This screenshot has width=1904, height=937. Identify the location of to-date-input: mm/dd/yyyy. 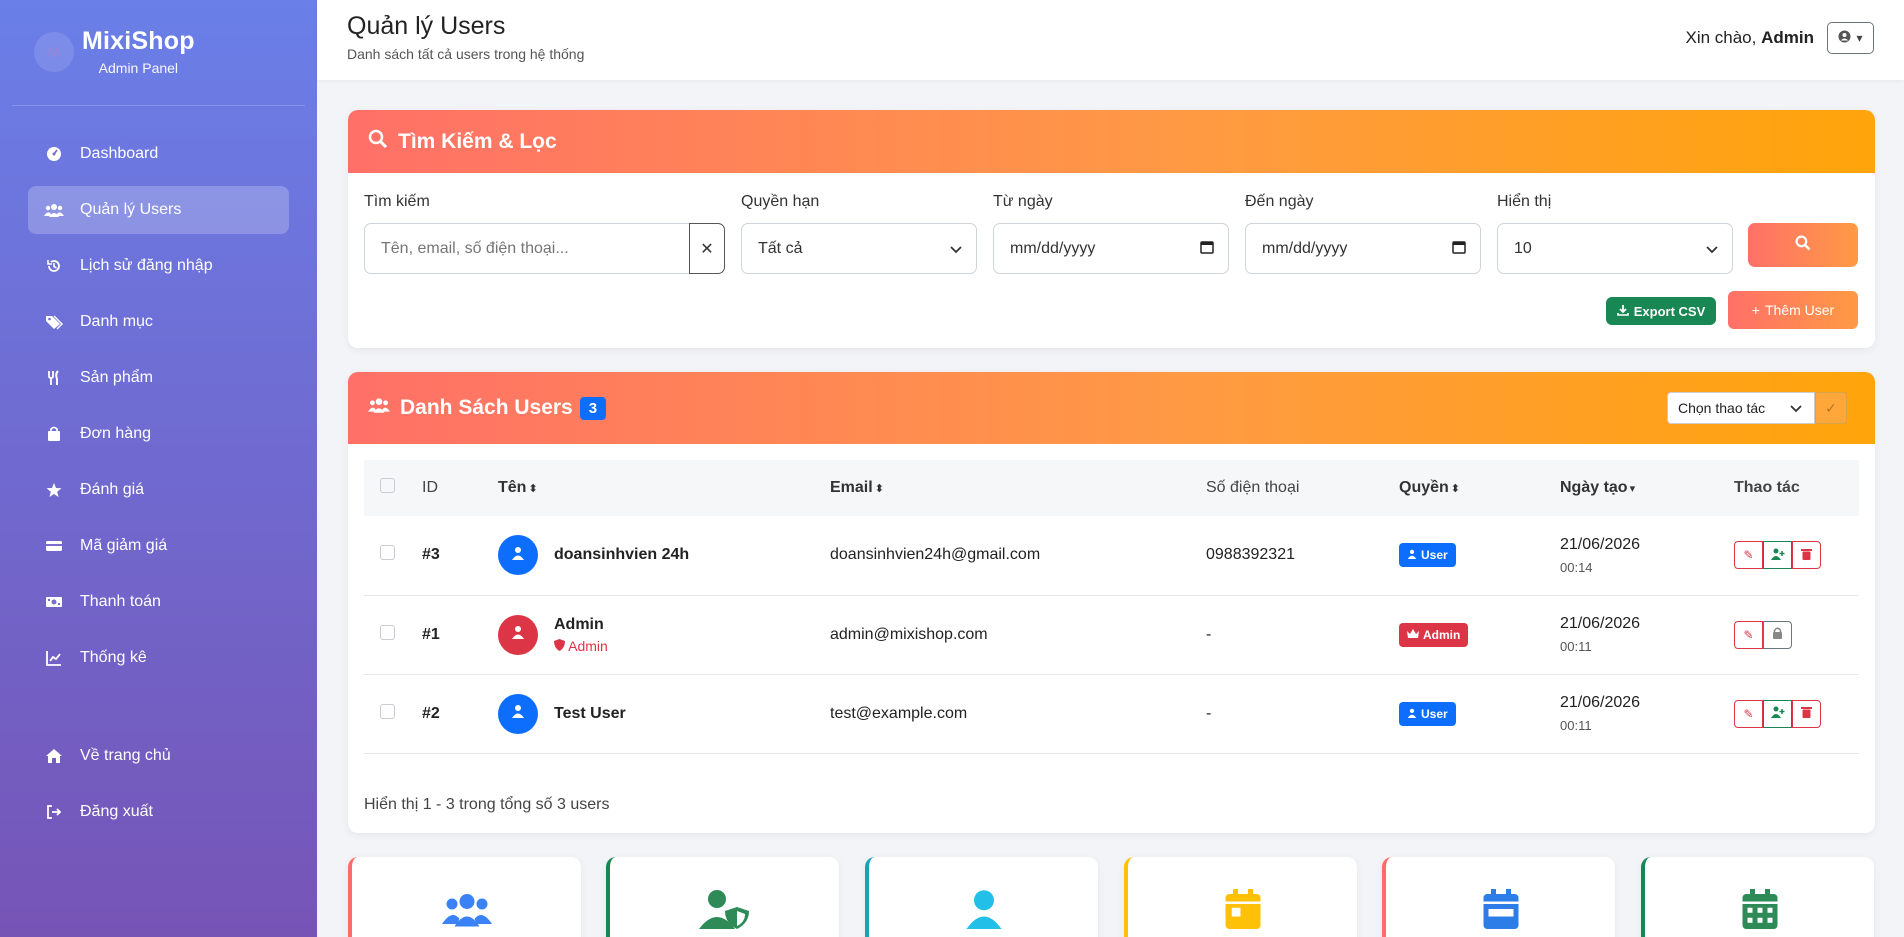
(1363, 248).